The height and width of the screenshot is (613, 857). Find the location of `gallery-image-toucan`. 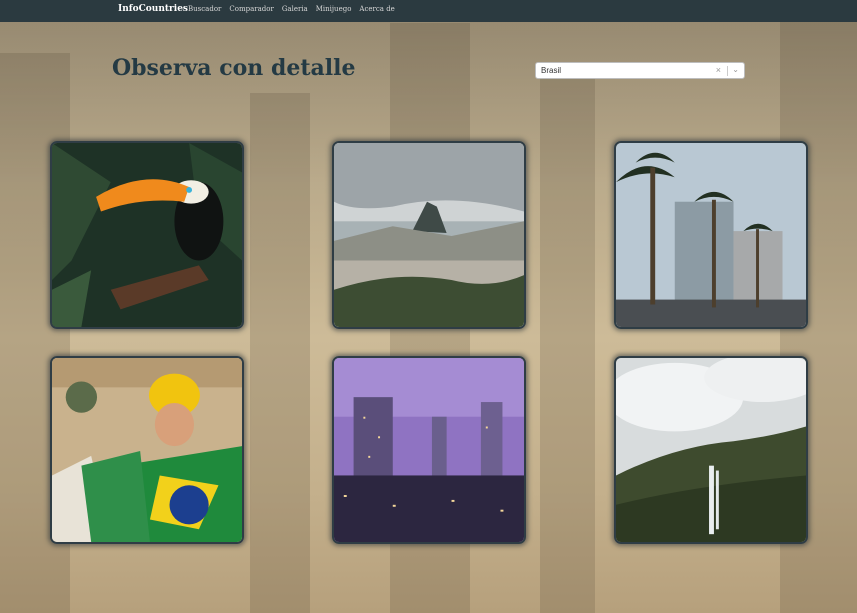

gallery-image-toucan is located at coordinates (147, 235).